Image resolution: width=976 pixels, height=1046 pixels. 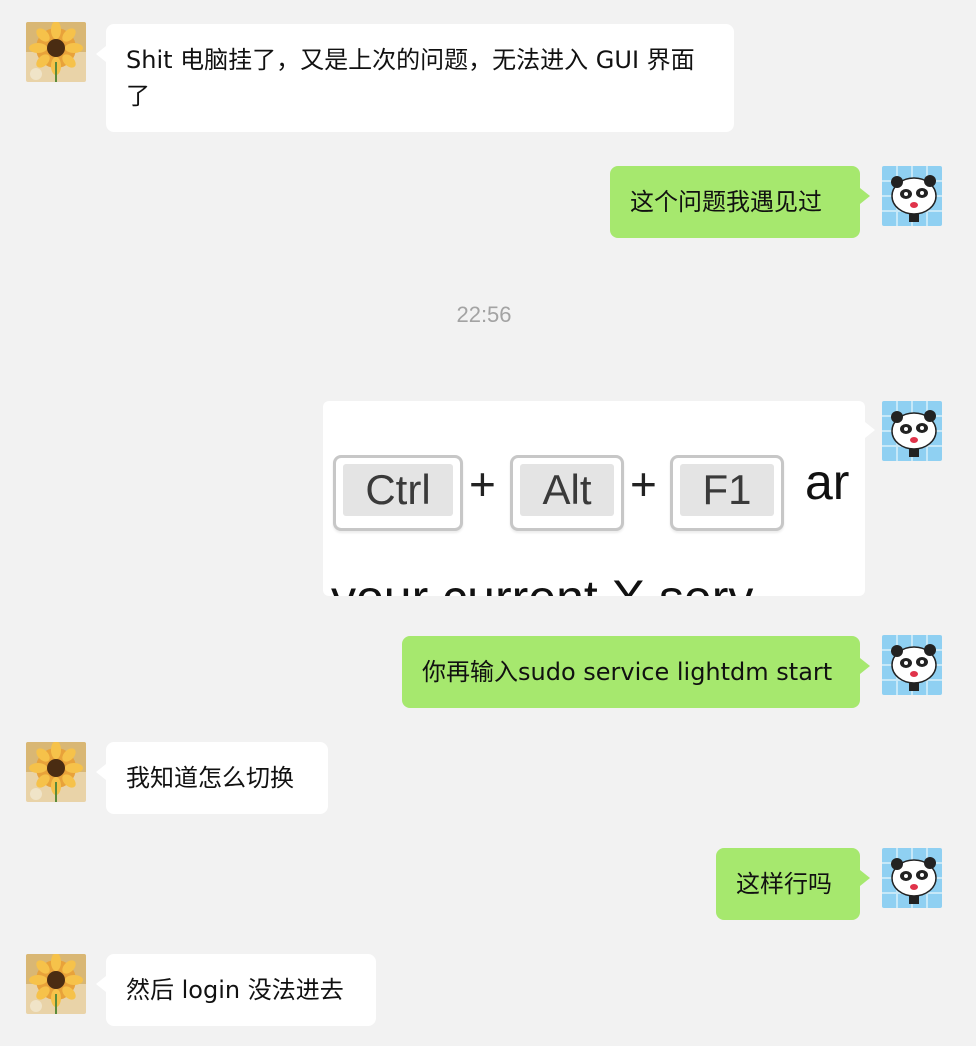 I want to click on key-label: Ctrl, so click(x=398, y=490).